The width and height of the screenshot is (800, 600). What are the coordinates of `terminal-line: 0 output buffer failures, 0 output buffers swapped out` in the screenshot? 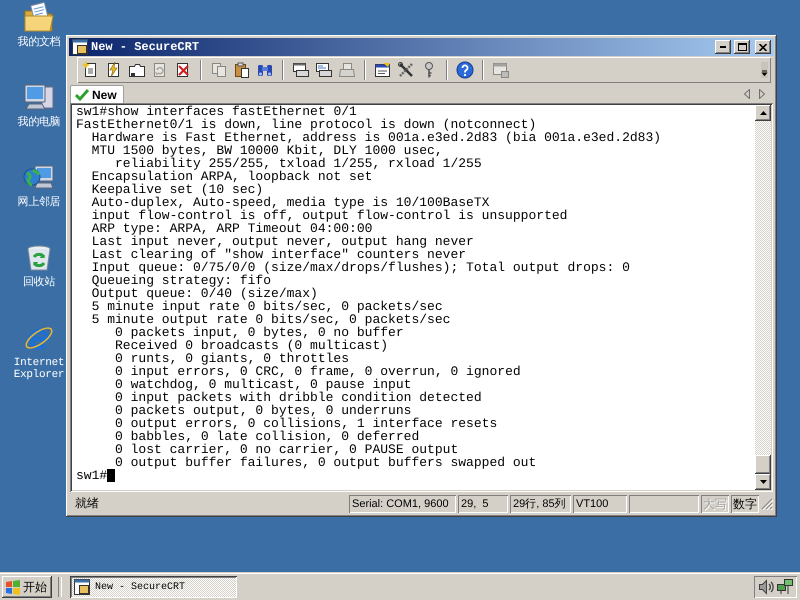 It's located at (325, 462).